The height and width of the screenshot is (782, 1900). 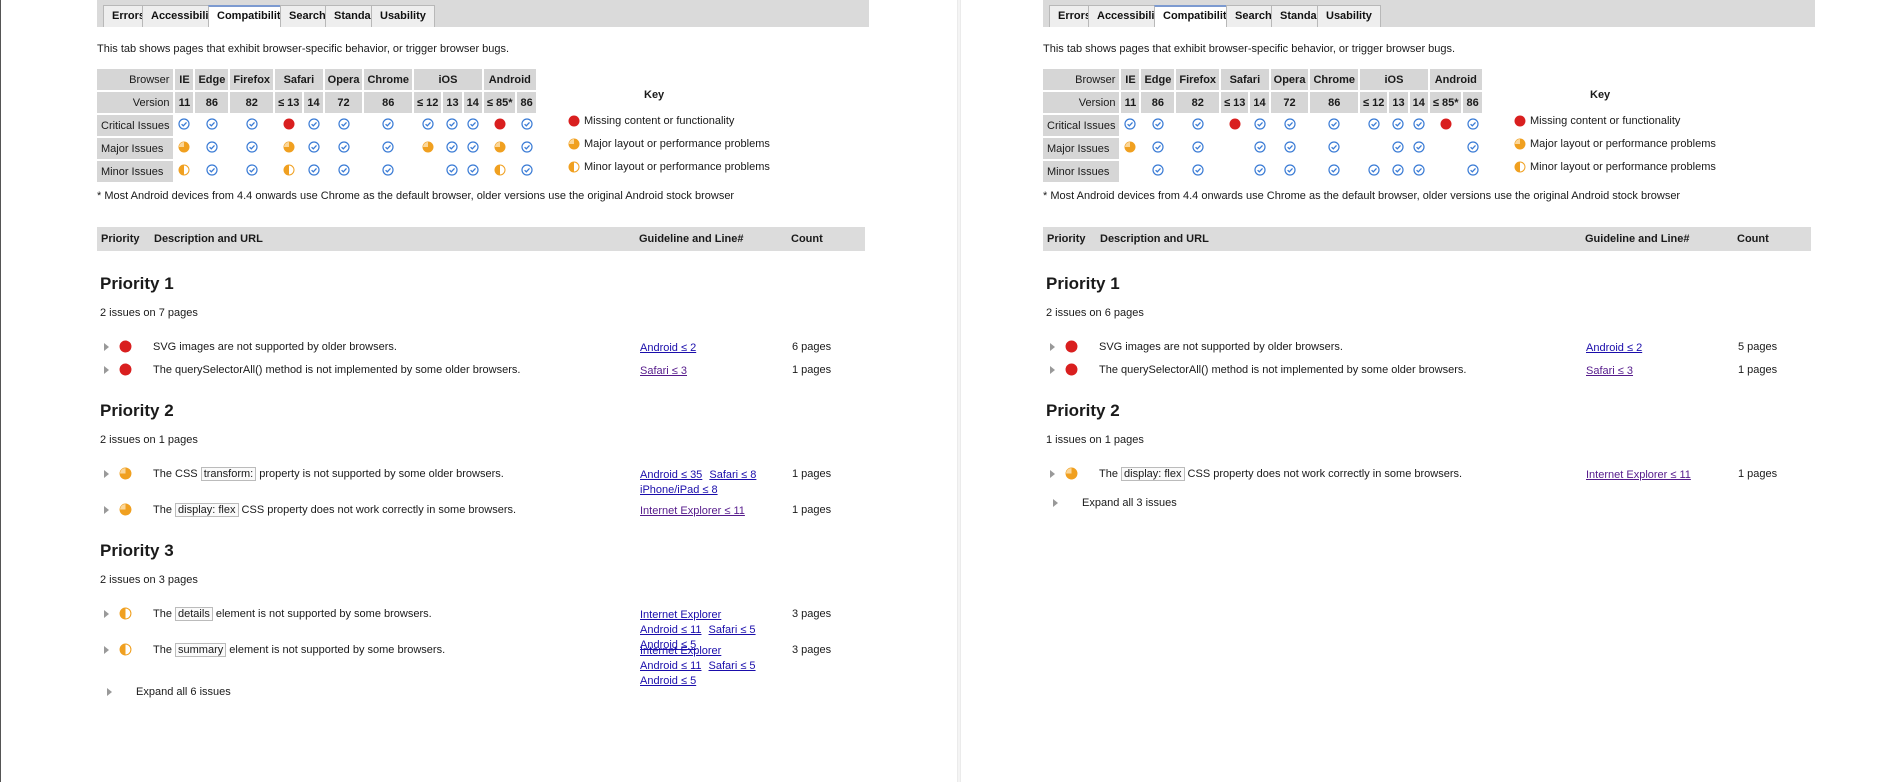 I want to click on guideline-link: Safari ≤ 8, so click(x=732, y=475).